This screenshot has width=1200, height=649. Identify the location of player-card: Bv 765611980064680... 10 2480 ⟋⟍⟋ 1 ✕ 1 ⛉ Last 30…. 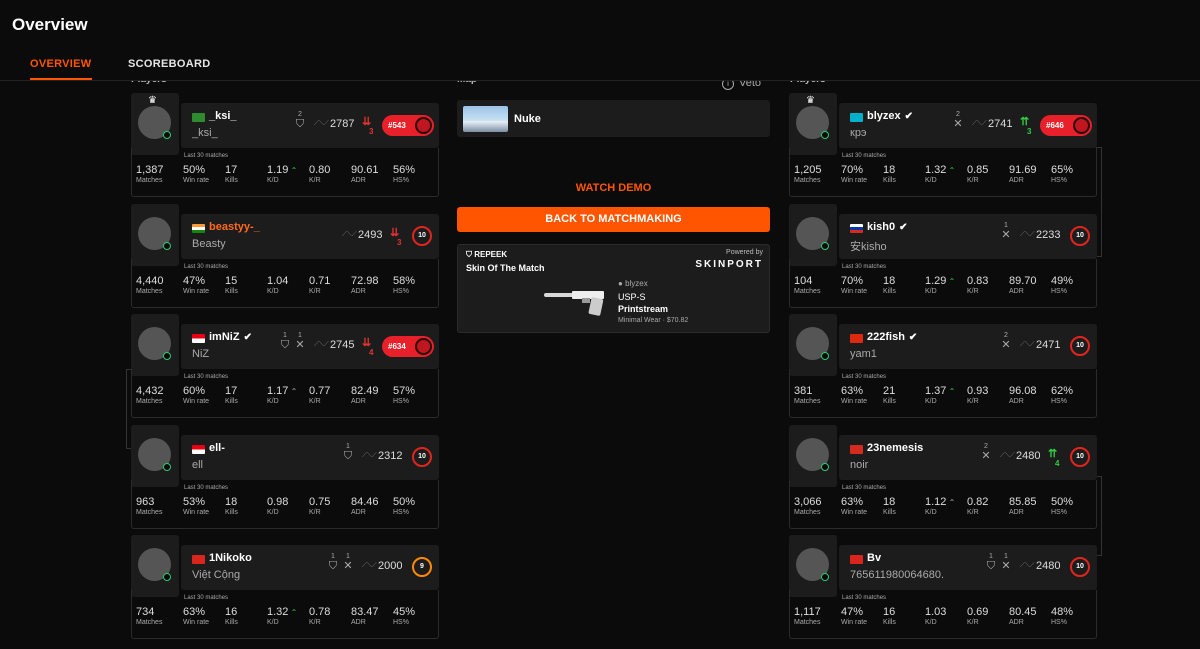
(943, 587).